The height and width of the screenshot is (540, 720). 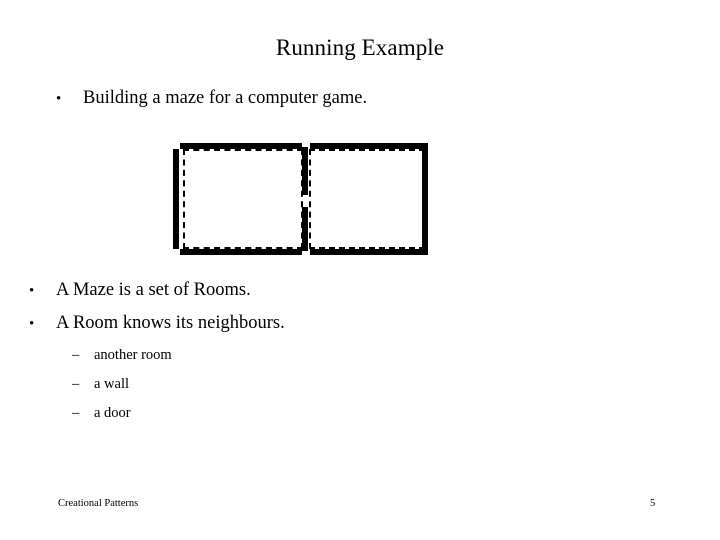 What do you see at coordinates (367, 199) in the screenshot?
I see `room-two-interior` at bounding box center [367, 199].